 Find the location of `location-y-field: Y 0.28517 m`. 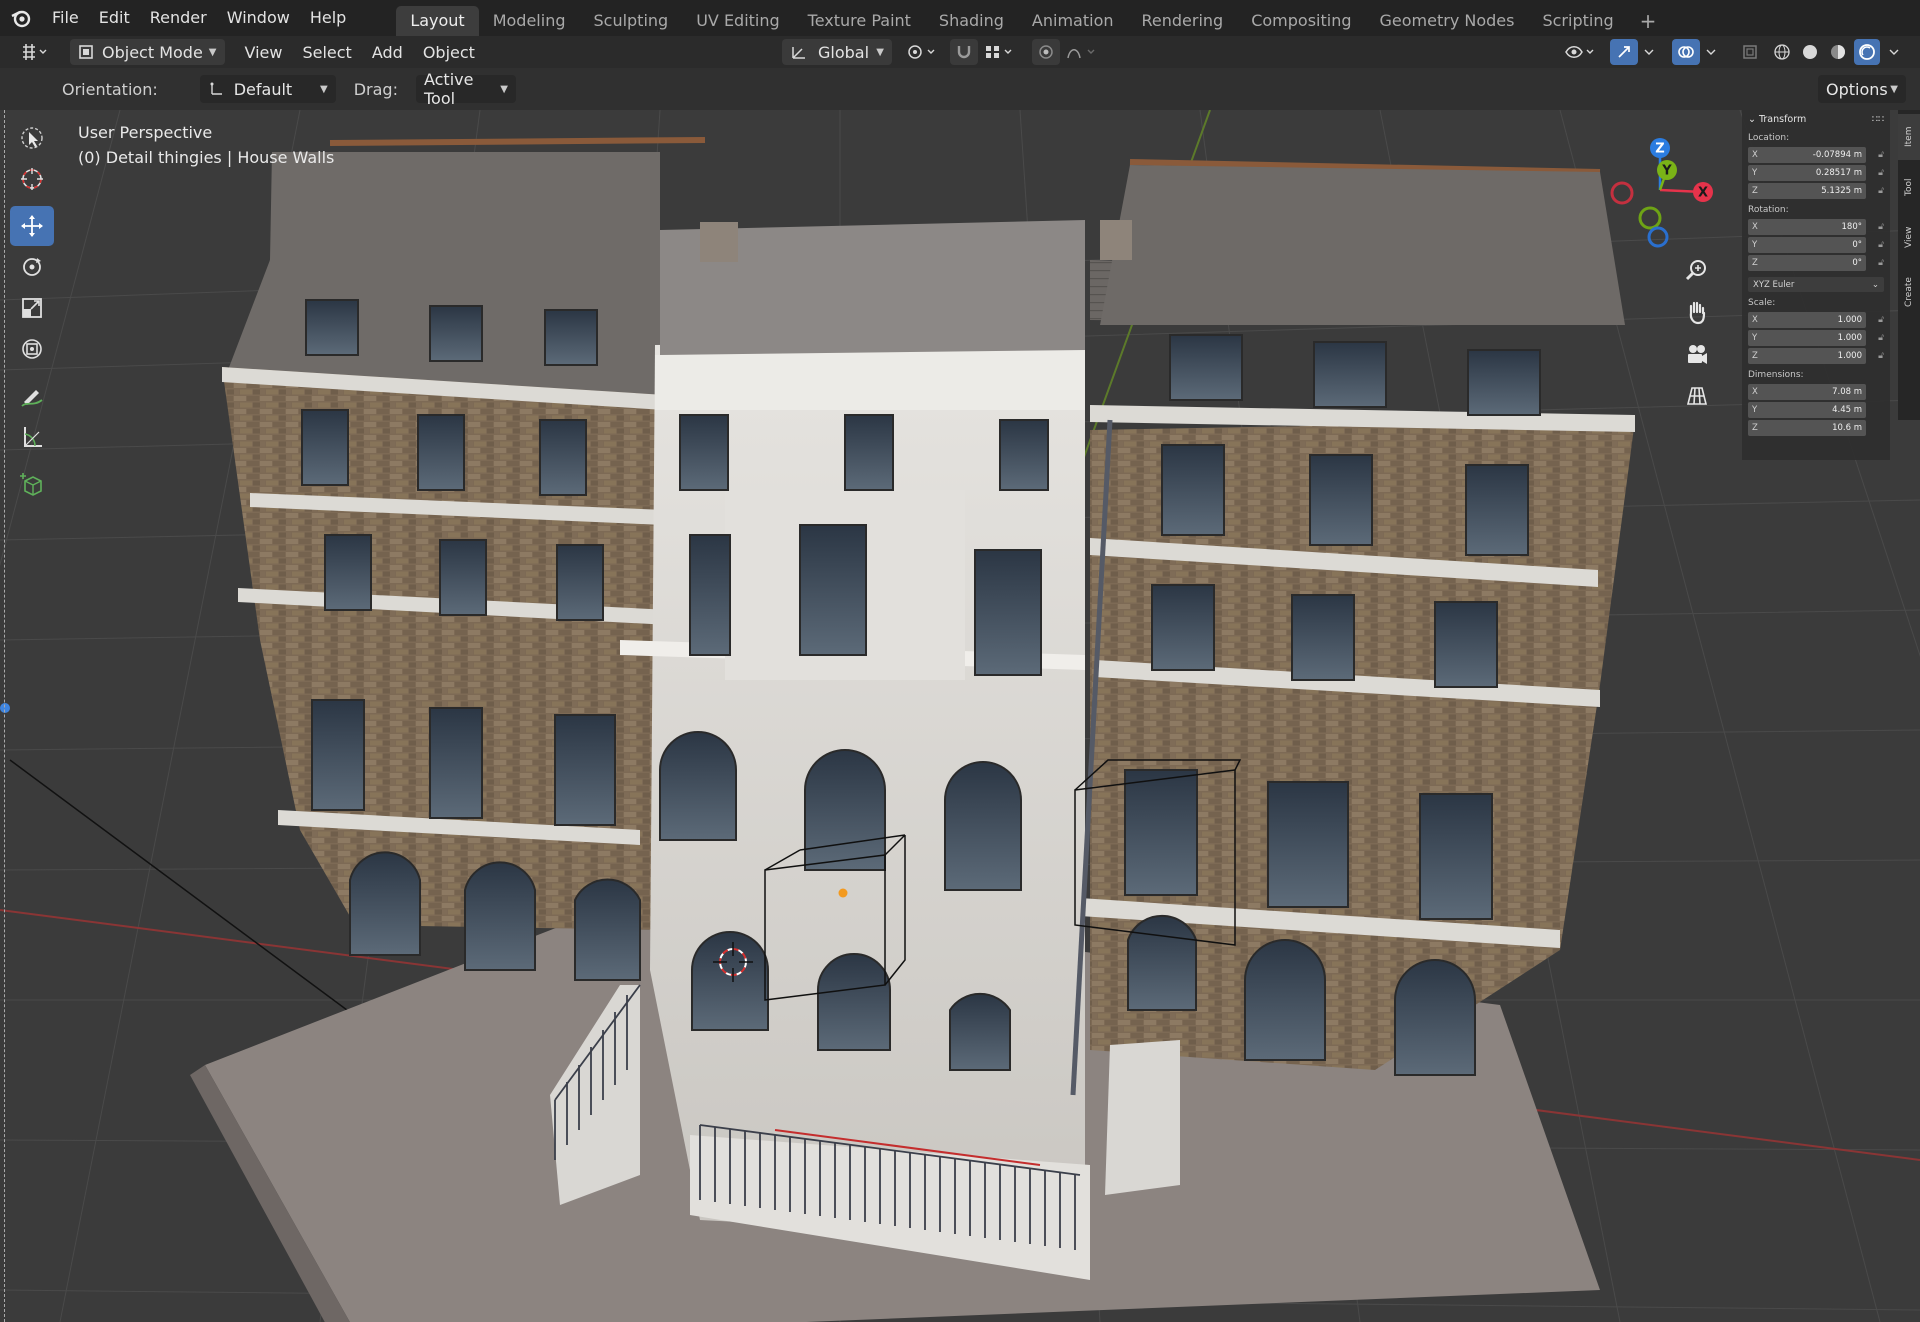

location-y-field: Y 0.28517 m is located at coordinates (1807, 172).